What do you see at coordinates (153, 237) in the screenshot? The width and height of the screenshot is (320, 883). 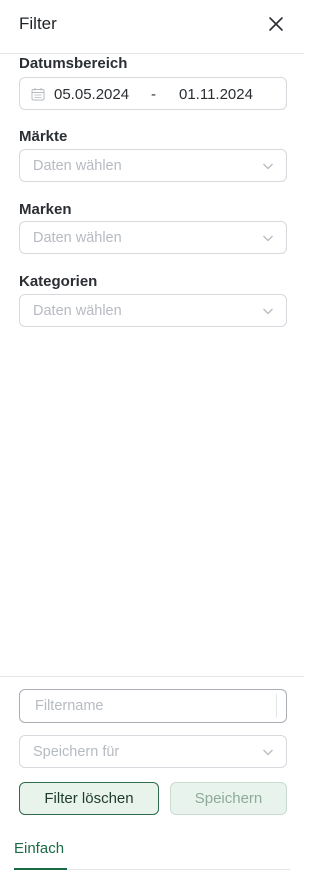 I see `brands-select: Daten wählen` at bounding box center [153, 237].